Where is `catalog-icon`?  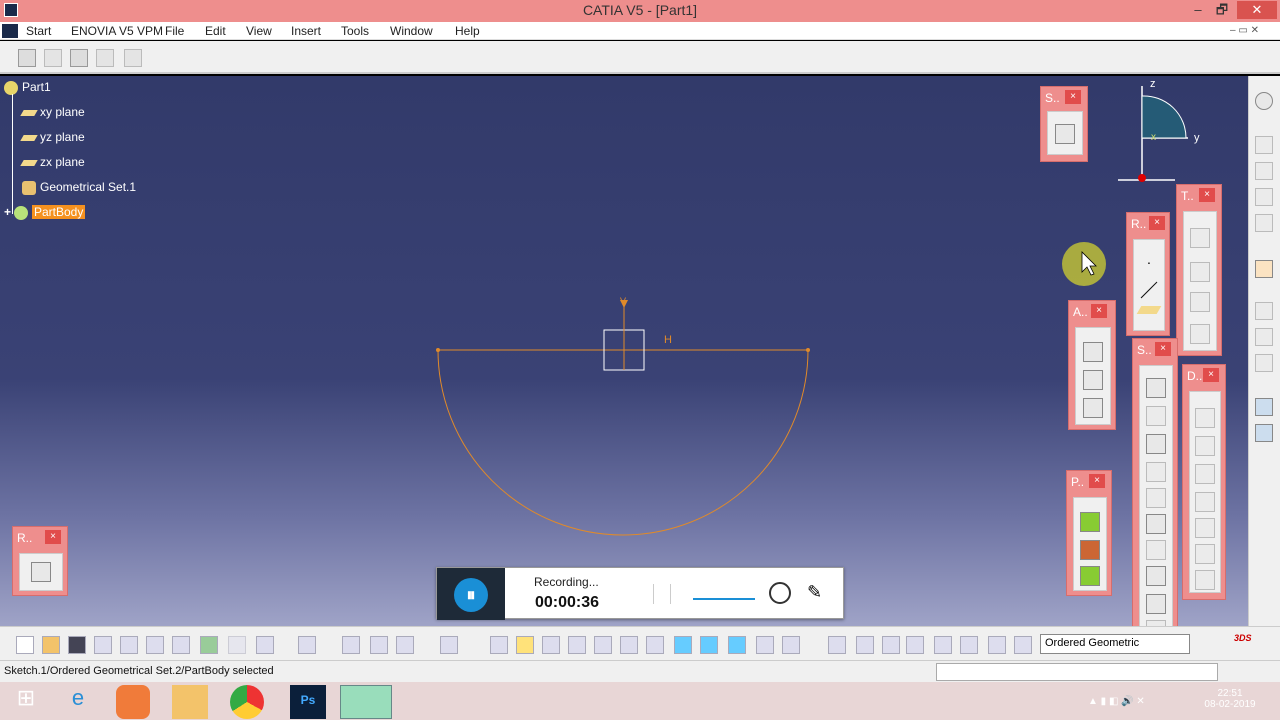 catalog-icon is located at coordinates (307, 645).